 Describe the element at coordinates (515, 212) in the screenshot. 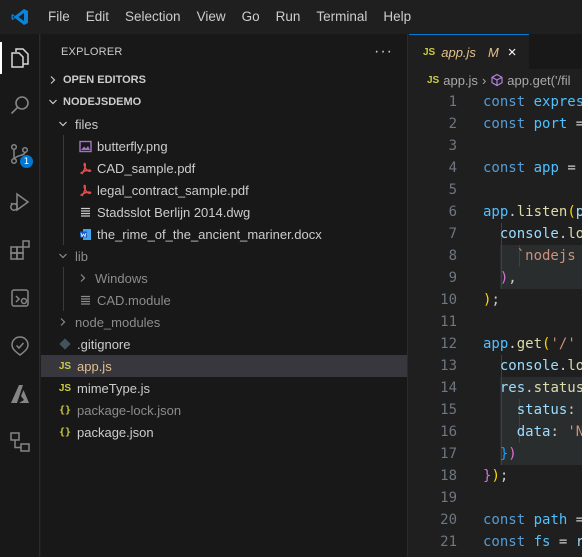

I see `code-line: 6 app.listen(p` at that location.